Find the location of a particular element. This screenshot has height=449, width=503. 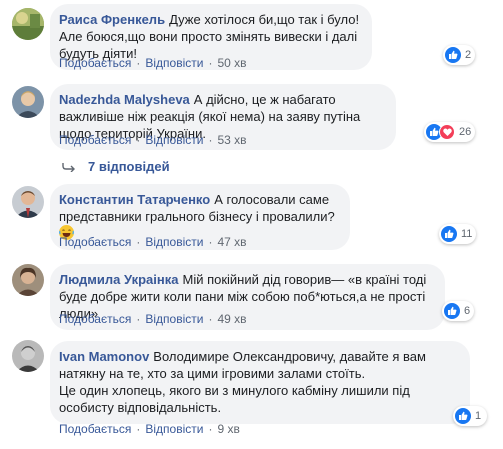

comment-actions: Подобається · Відповісти · 50 хв is located at coordinates (153, 63).